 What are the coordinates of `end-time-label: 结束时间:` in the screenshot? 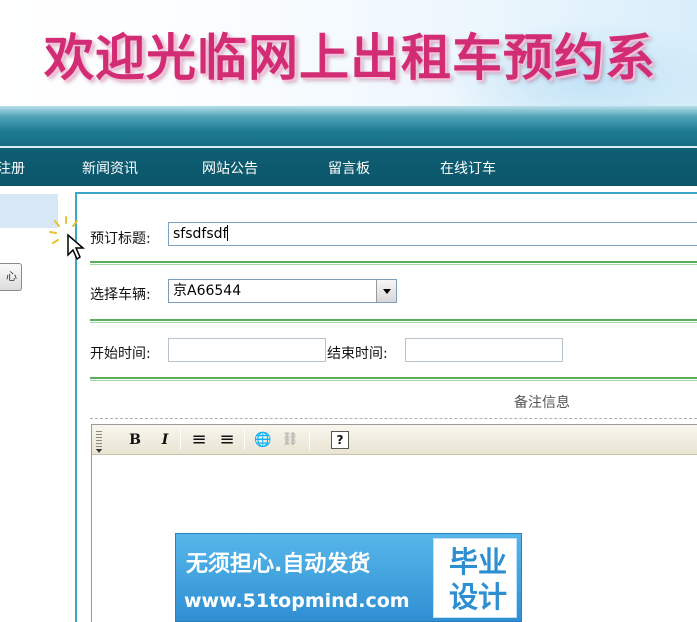 It's located at (357, 354).